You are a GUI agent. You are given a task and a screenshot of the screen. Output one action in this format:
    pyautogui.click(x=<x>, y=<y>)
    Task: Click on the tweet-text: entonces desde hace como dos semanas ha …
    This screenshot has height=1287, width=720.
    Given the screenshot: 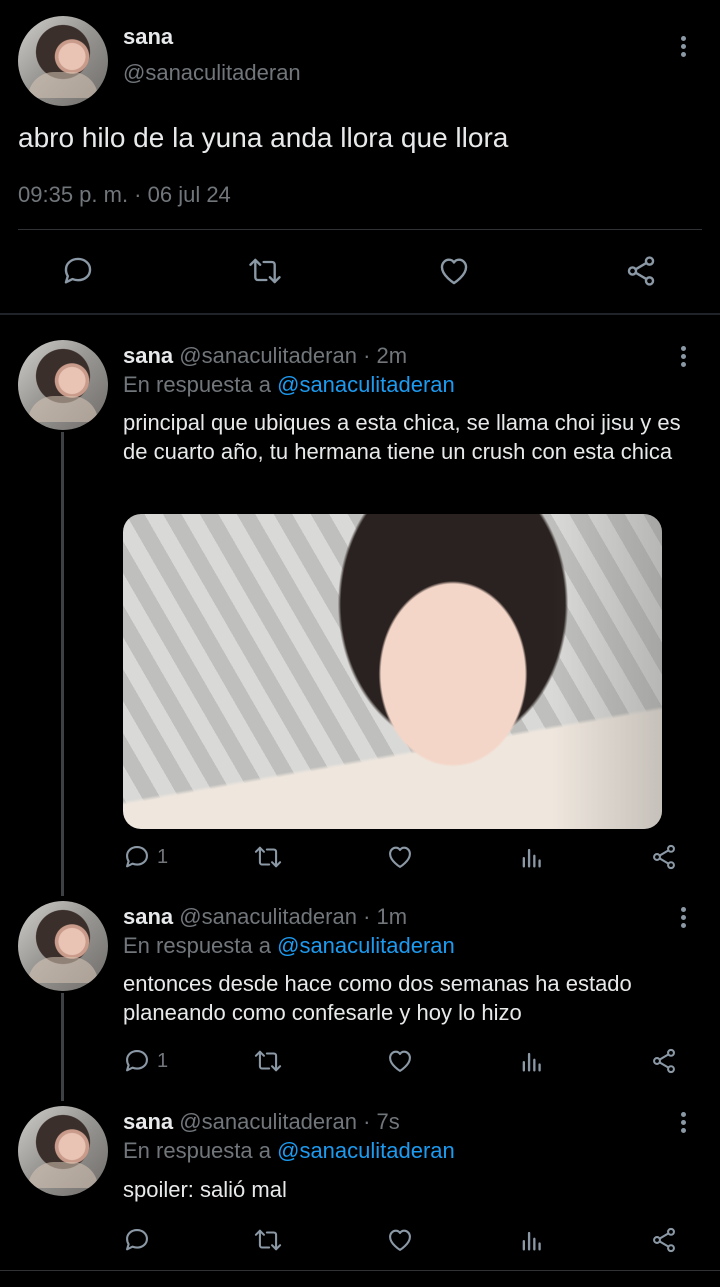 What is the action you would take?
    pyautogui.click(x=377, y=998)
    